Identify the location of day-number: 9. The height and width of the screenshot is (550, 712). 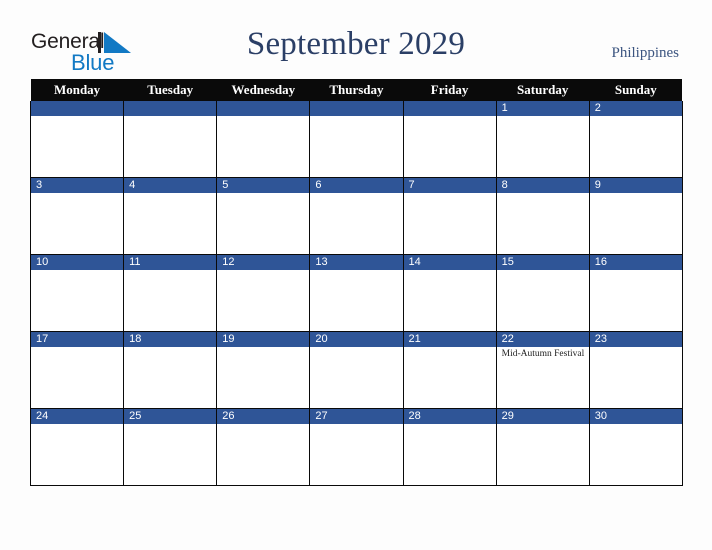
(635, 185).